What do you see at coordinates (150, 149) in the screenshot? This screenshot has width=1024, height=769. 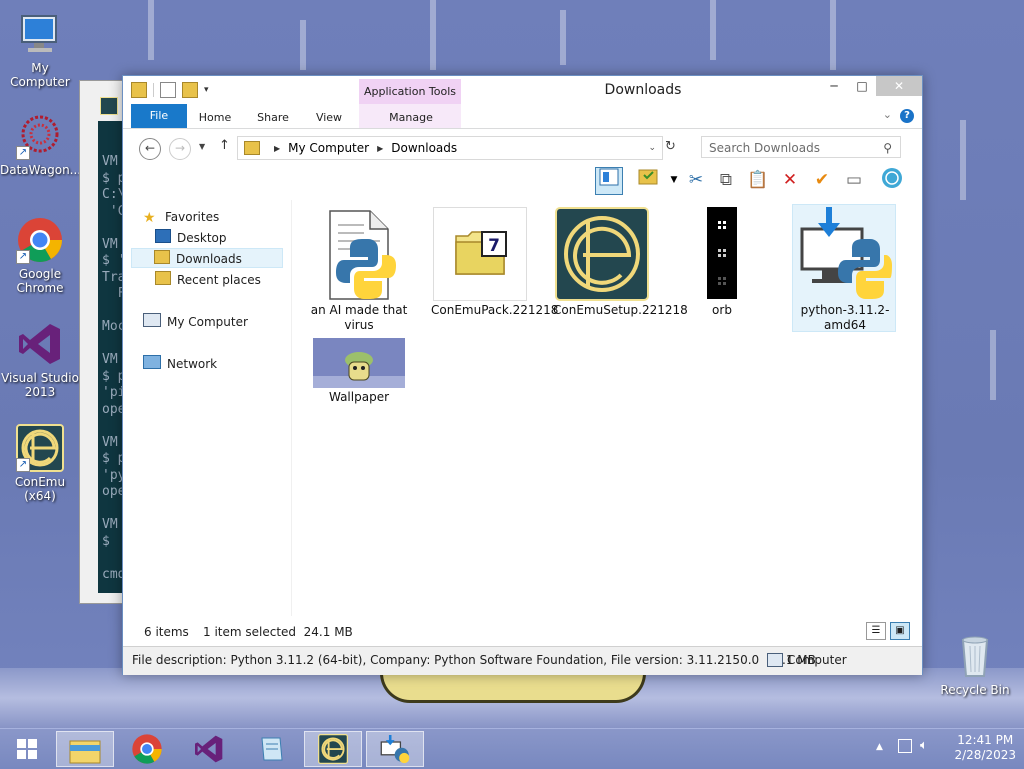 I see `back-button: ←` at bounding box center [150, 149].